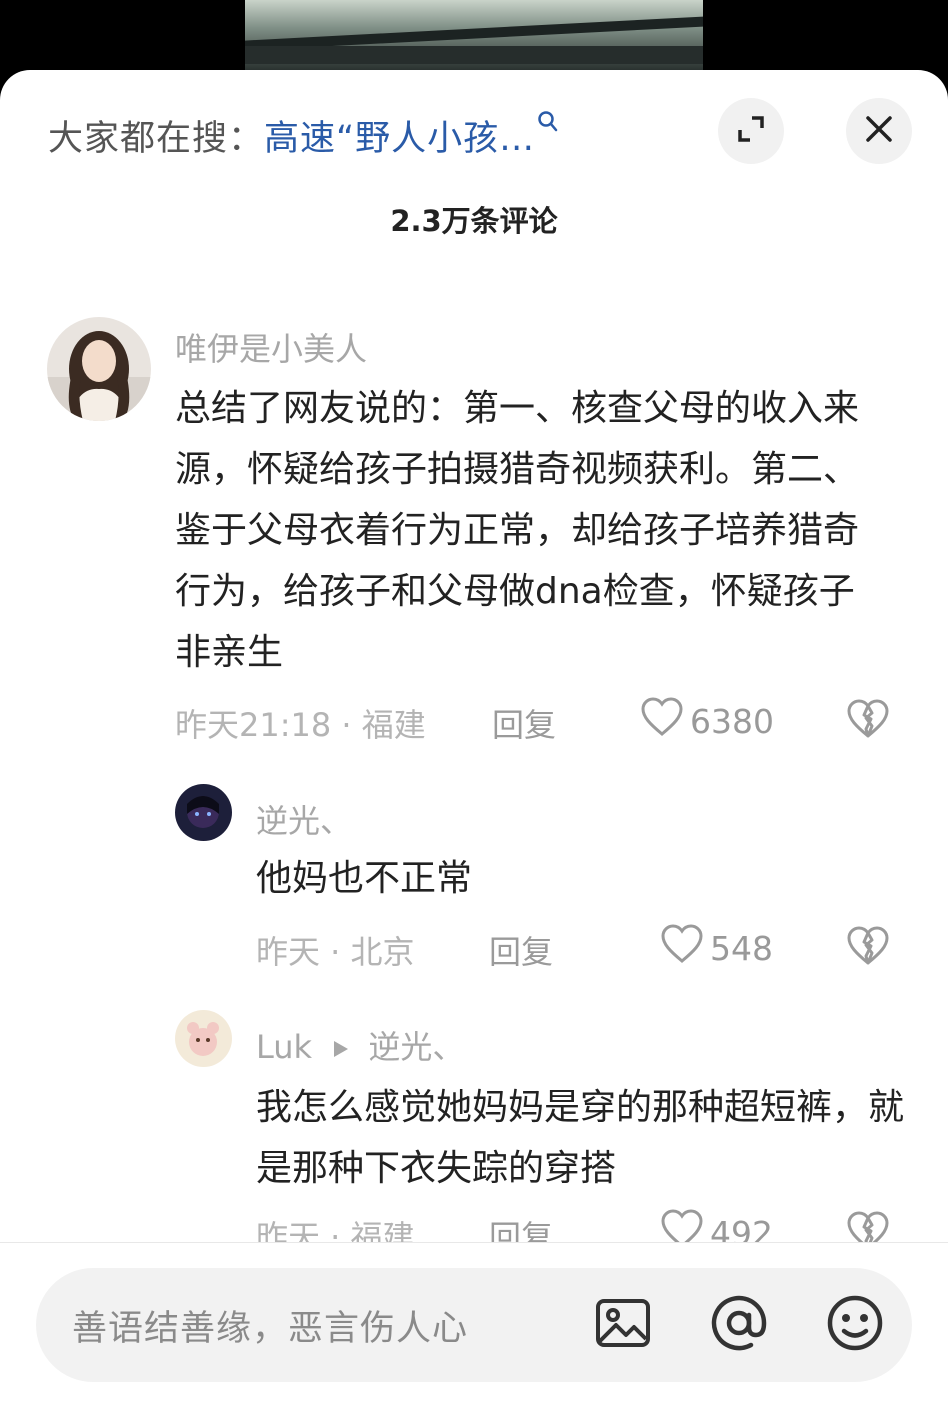 The width and height of the screenshot is (948, 1402). I want to click on mention-button, so click(739, 1325).